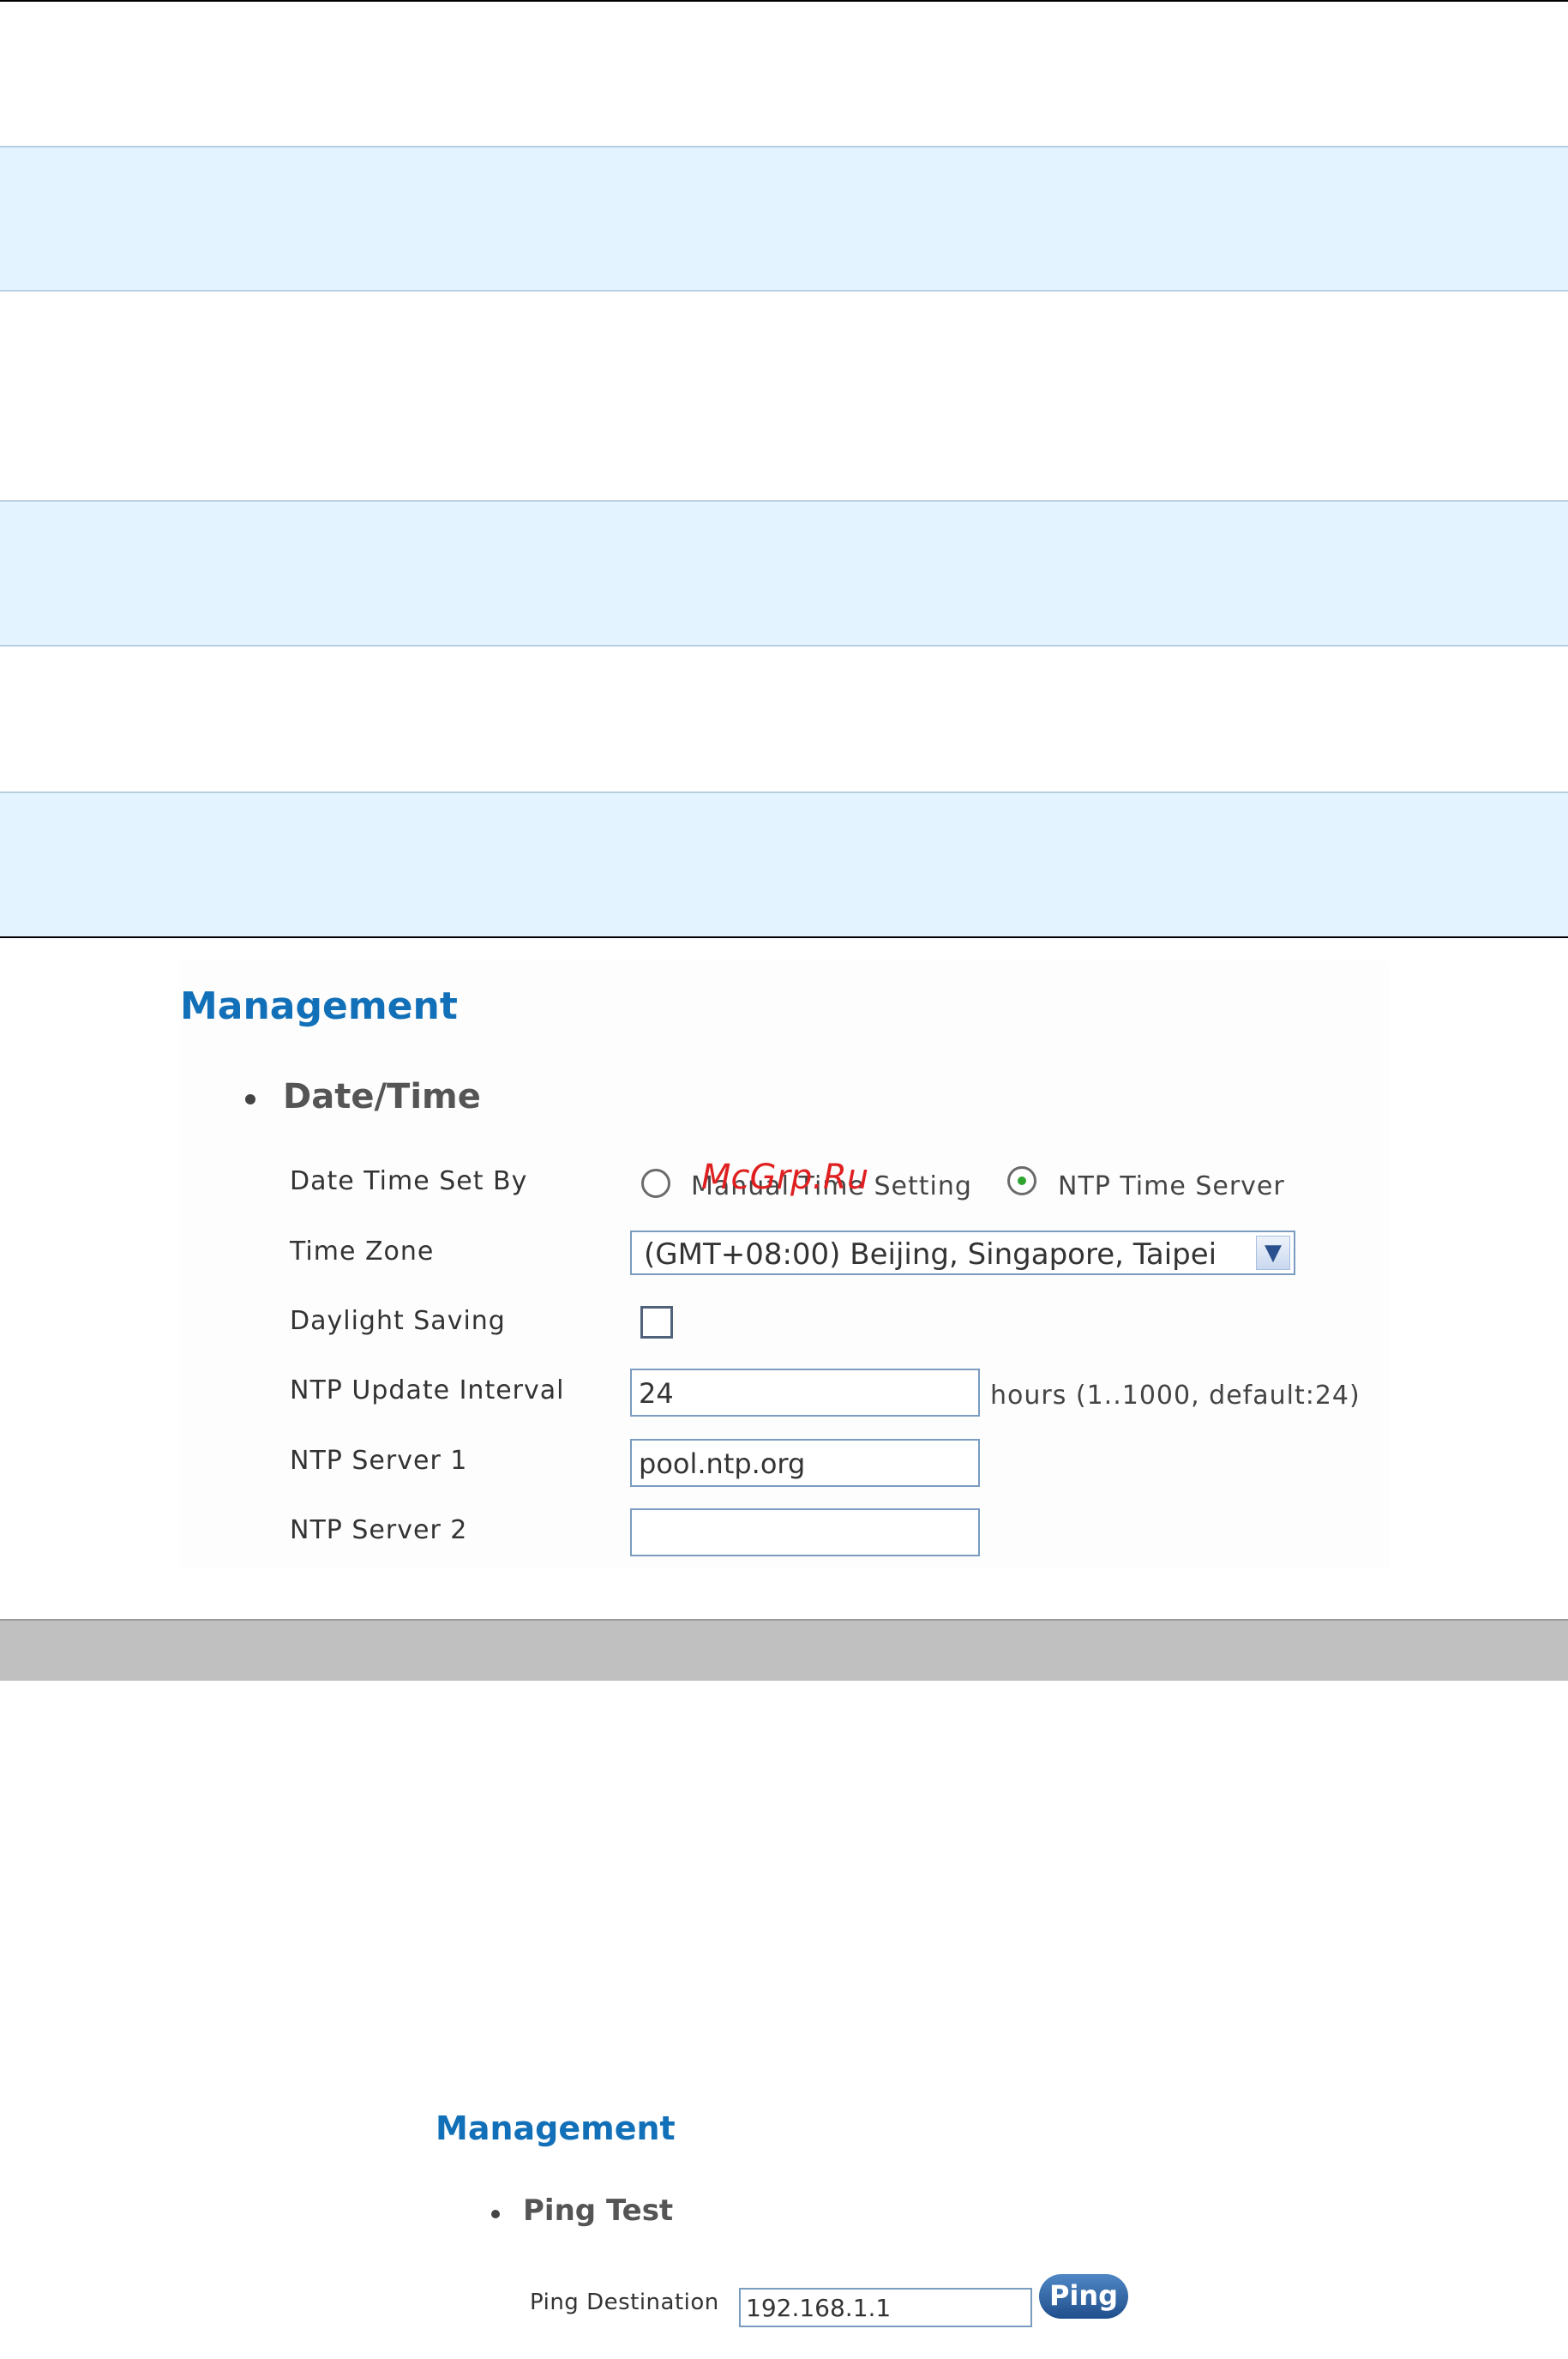  Describe the element at coordinates (805, 1463) in the screenshot. I see `ntp-server-1-input: pool.ntp.org` at that location.